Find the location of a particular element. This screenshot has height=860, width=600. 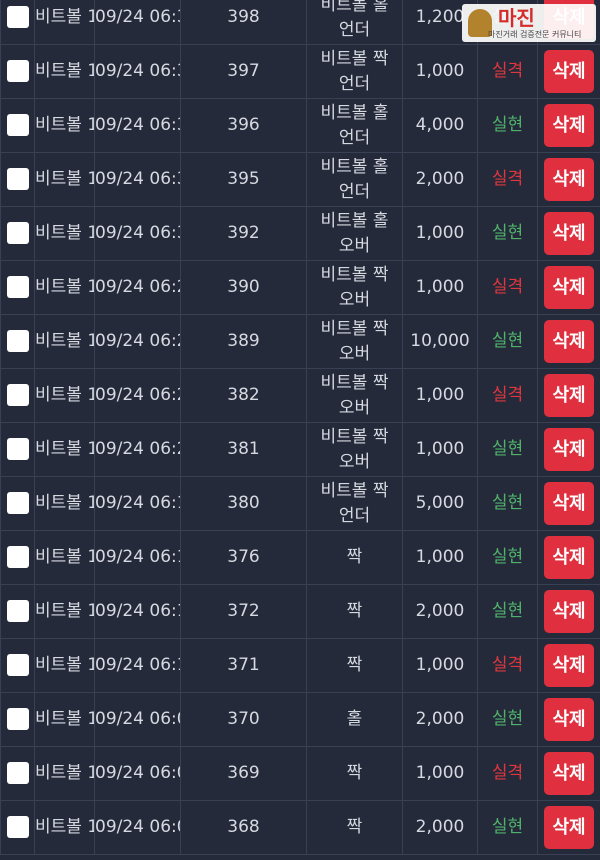

round-number: 376 is located at coordinates (243, 557).